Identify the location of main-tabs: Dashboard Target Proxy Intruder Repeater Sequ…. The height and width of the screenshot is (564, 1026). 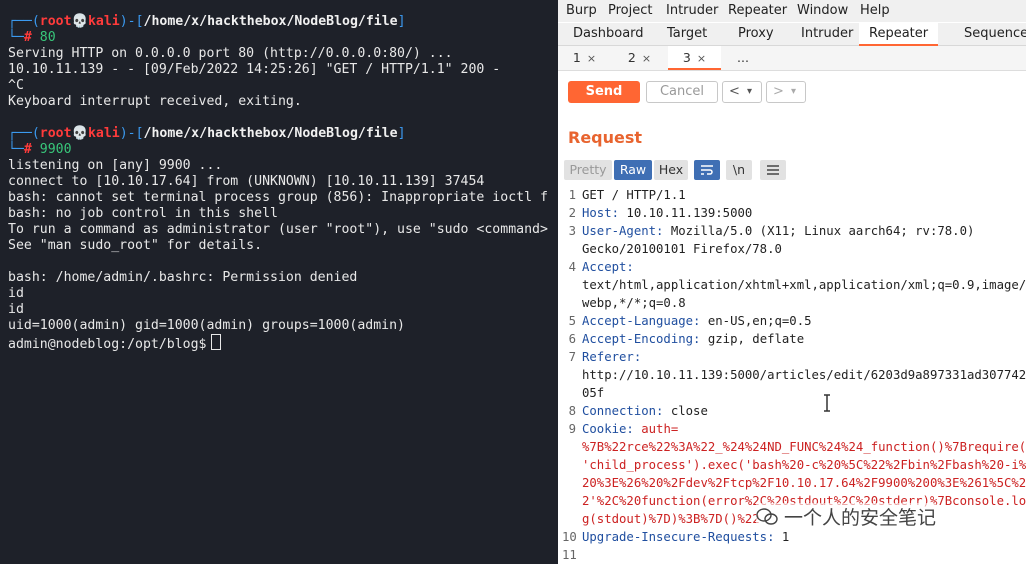
(792, 34).